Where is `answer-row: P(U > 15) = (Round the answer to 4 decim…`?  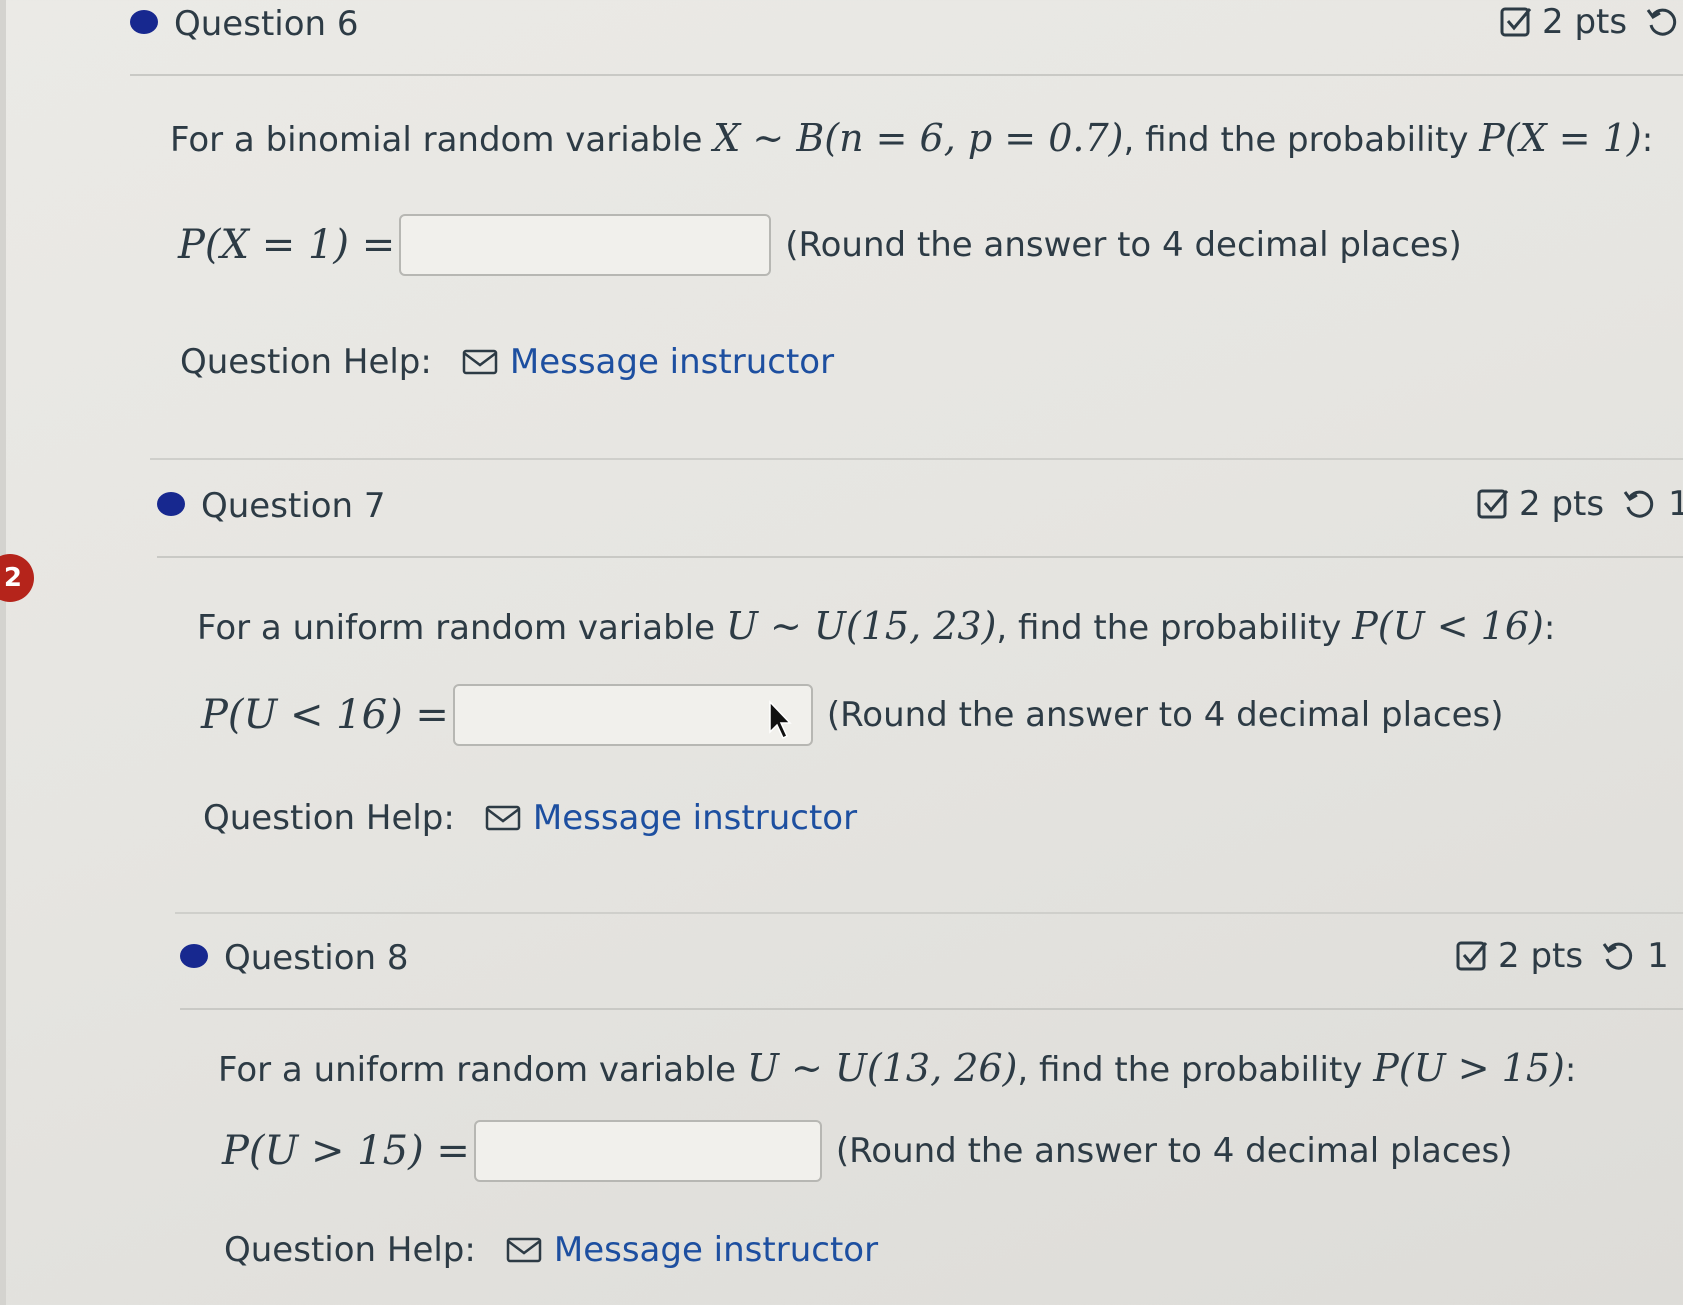 answer-row: P(U > 15) = (Round the answer to 4 decim… is located at coordinates (867, 1151).